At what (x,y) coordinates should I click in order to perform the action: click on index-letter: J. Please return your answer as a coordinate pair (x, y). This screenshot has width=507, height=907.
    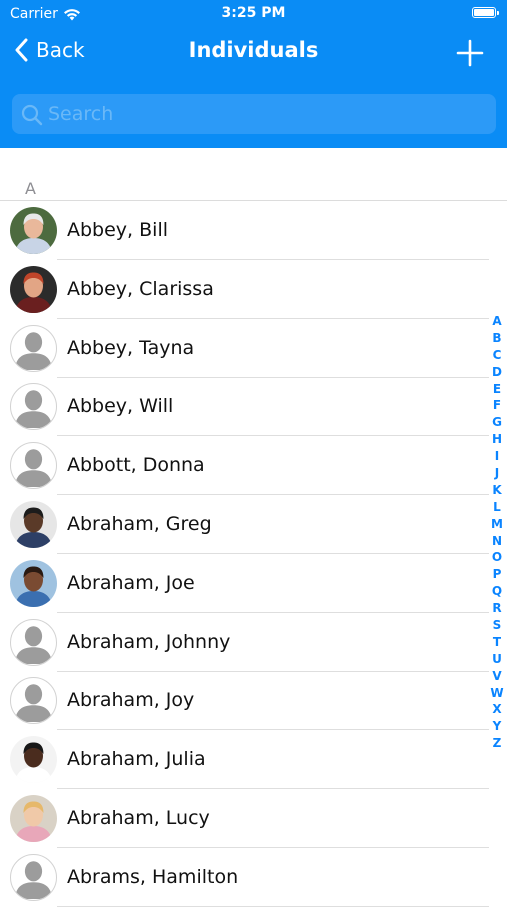
    Looking at the image, I should click on (497, 473).